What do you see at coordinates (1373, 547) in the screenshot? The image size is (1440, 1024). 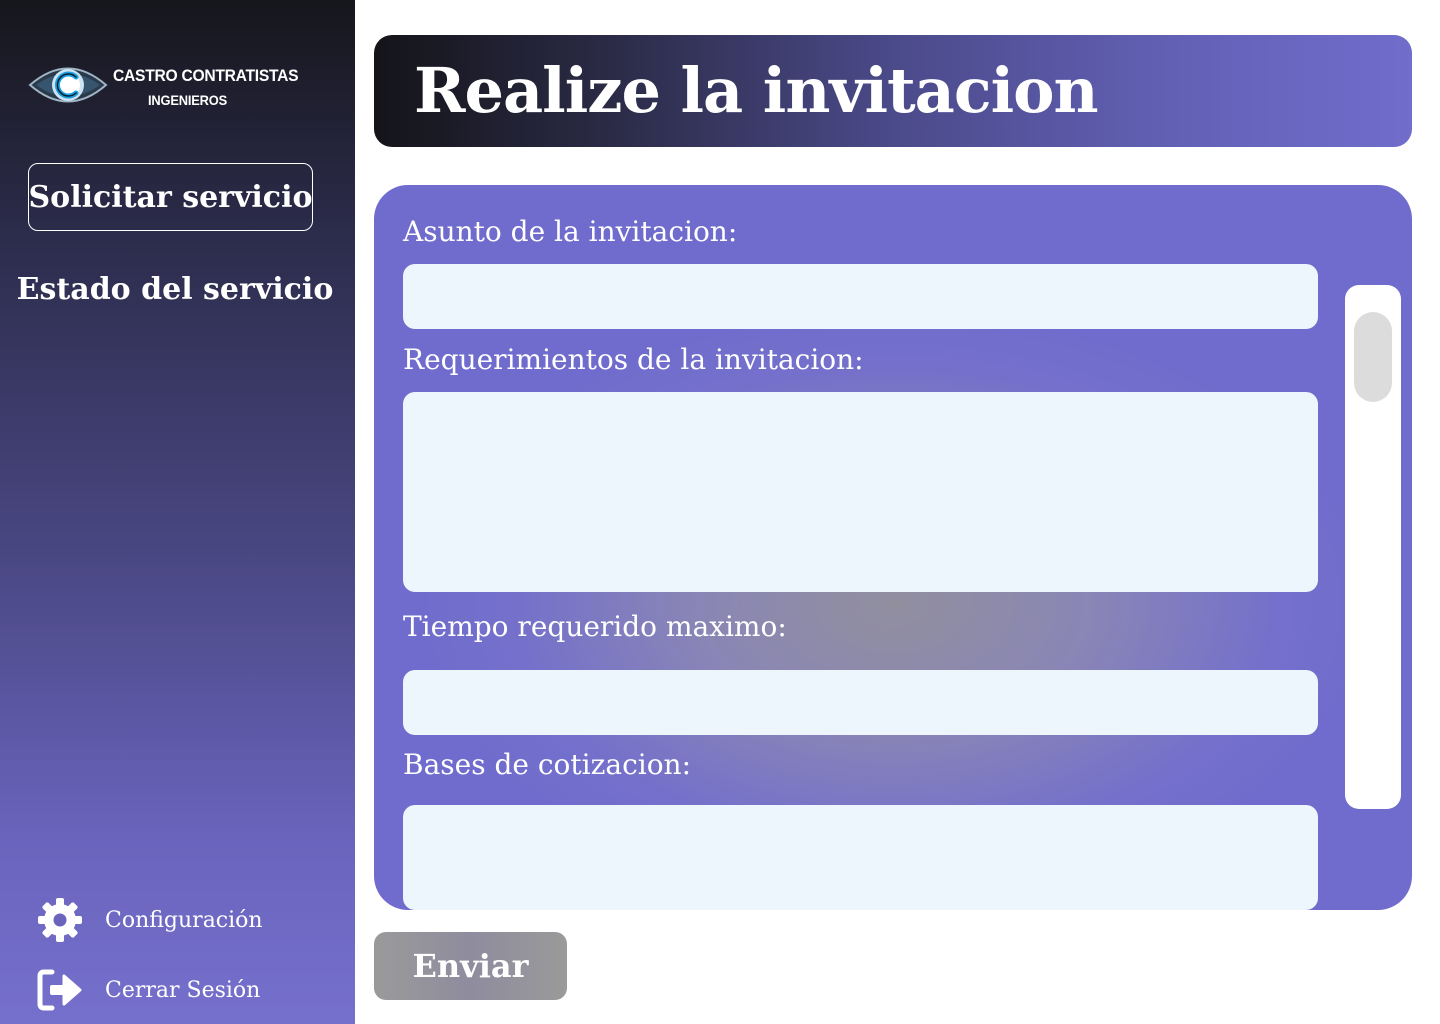 I see `form-scrollbar` at bounding box center [1373, 547].